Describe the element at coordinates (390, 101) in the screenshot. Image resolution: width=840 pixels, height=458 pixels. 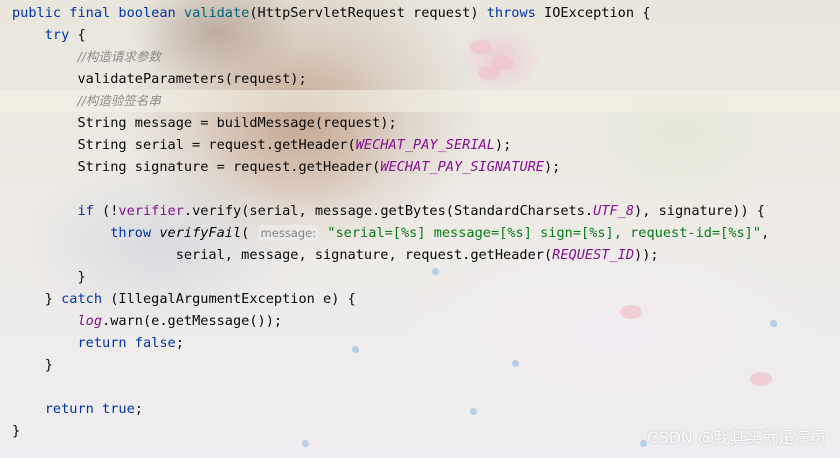
I see `code-line: //构造验签名串` at that location.